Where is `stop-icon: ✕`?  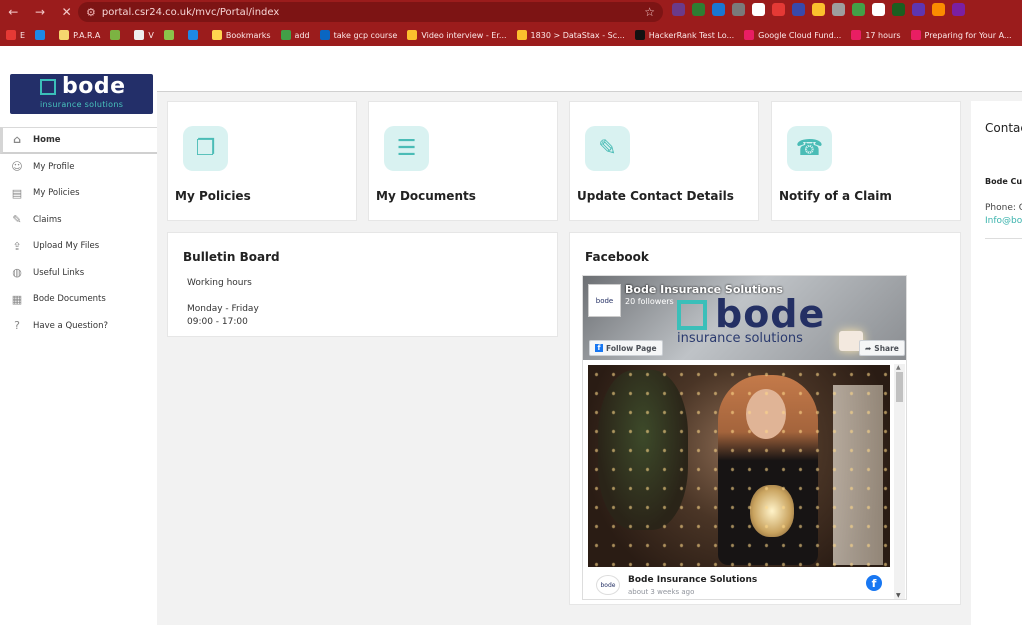
stop-icon: ✕ is located at coordinates (67, 12).